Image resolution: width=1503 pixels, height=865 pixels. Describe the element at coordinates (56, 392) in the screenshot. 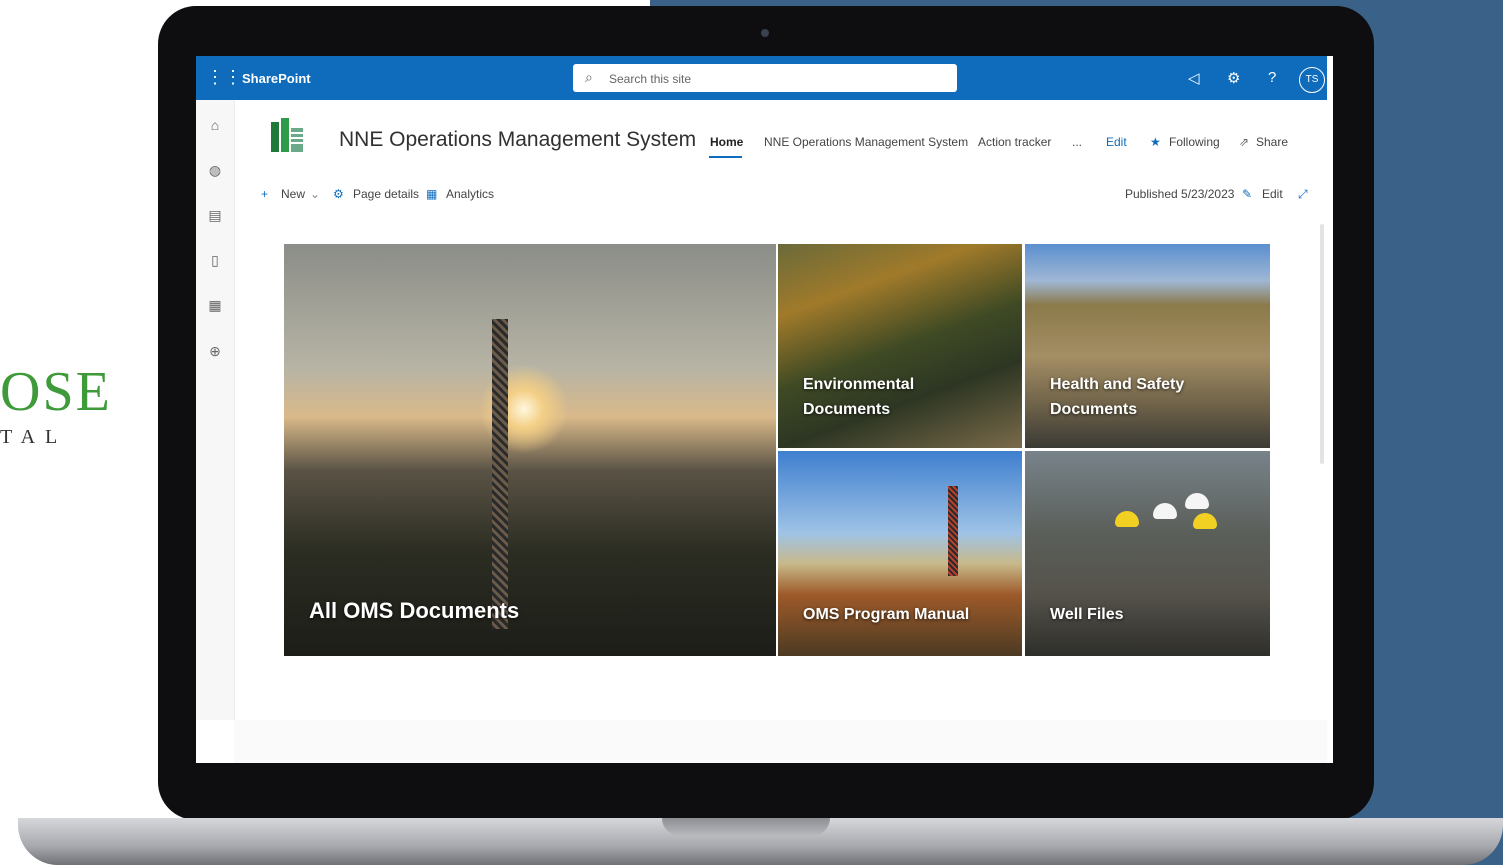

I see `background-logo-text: OSE` at that location.